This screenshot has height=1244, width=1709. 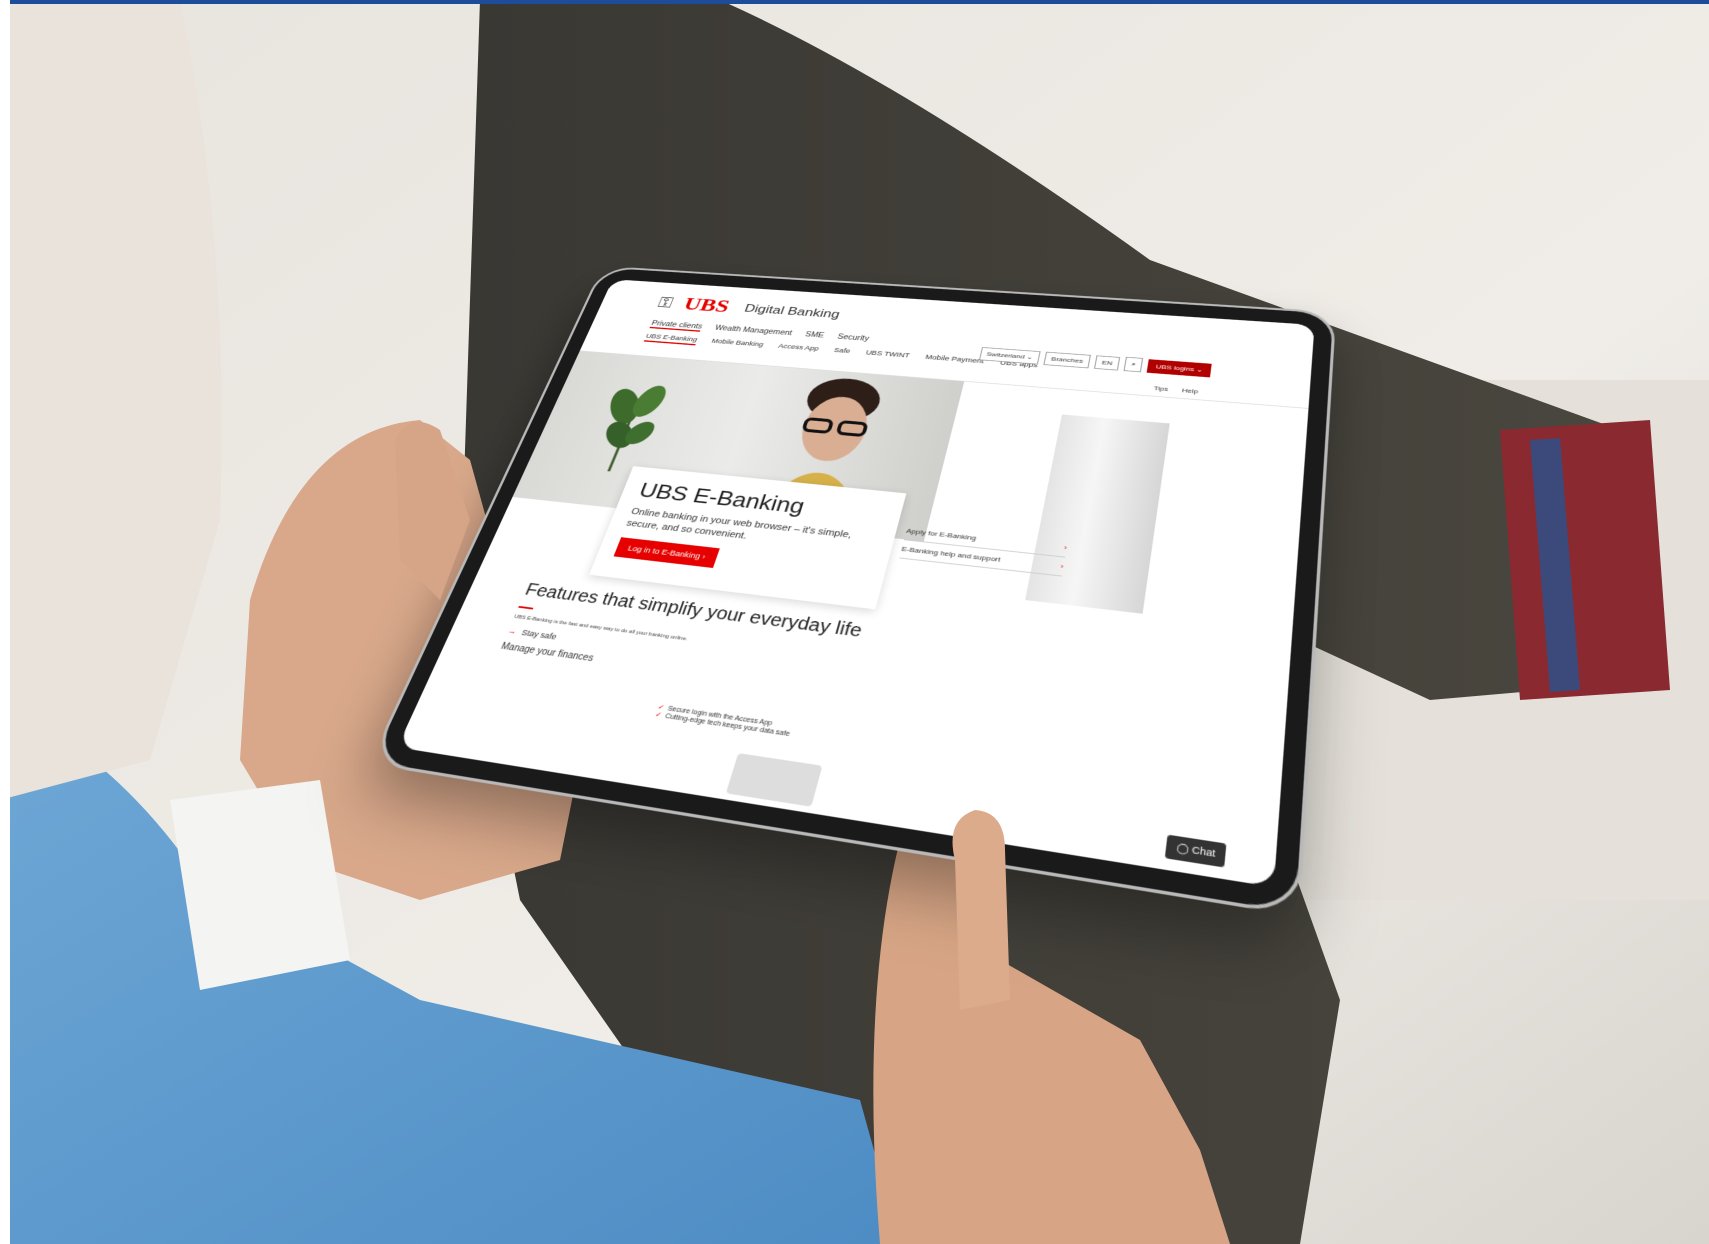 What do you see at coordinates (941, 534) in the screenshot?
I see `link-label: Apply for E-Banking` at bounding box center [941, 534].